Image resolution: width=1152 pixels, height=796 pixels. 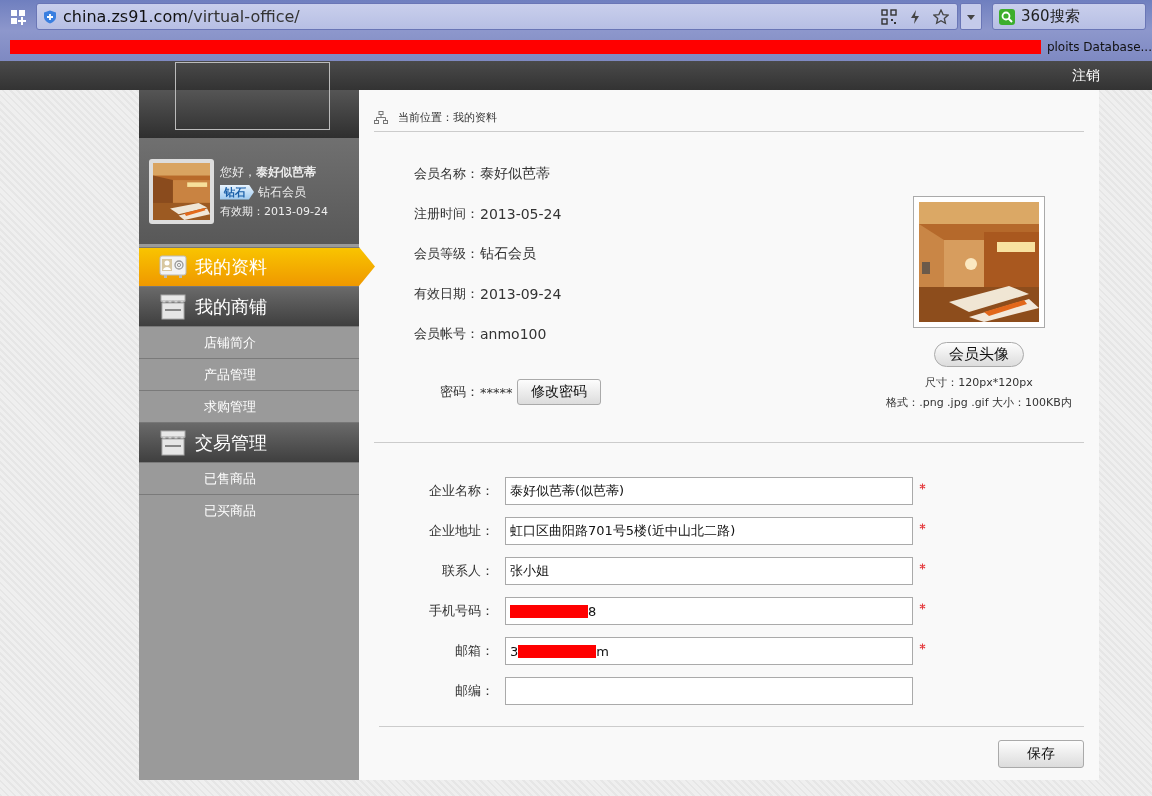 I want to click on member-level: 钻石会员, so click(x=282, y=192).